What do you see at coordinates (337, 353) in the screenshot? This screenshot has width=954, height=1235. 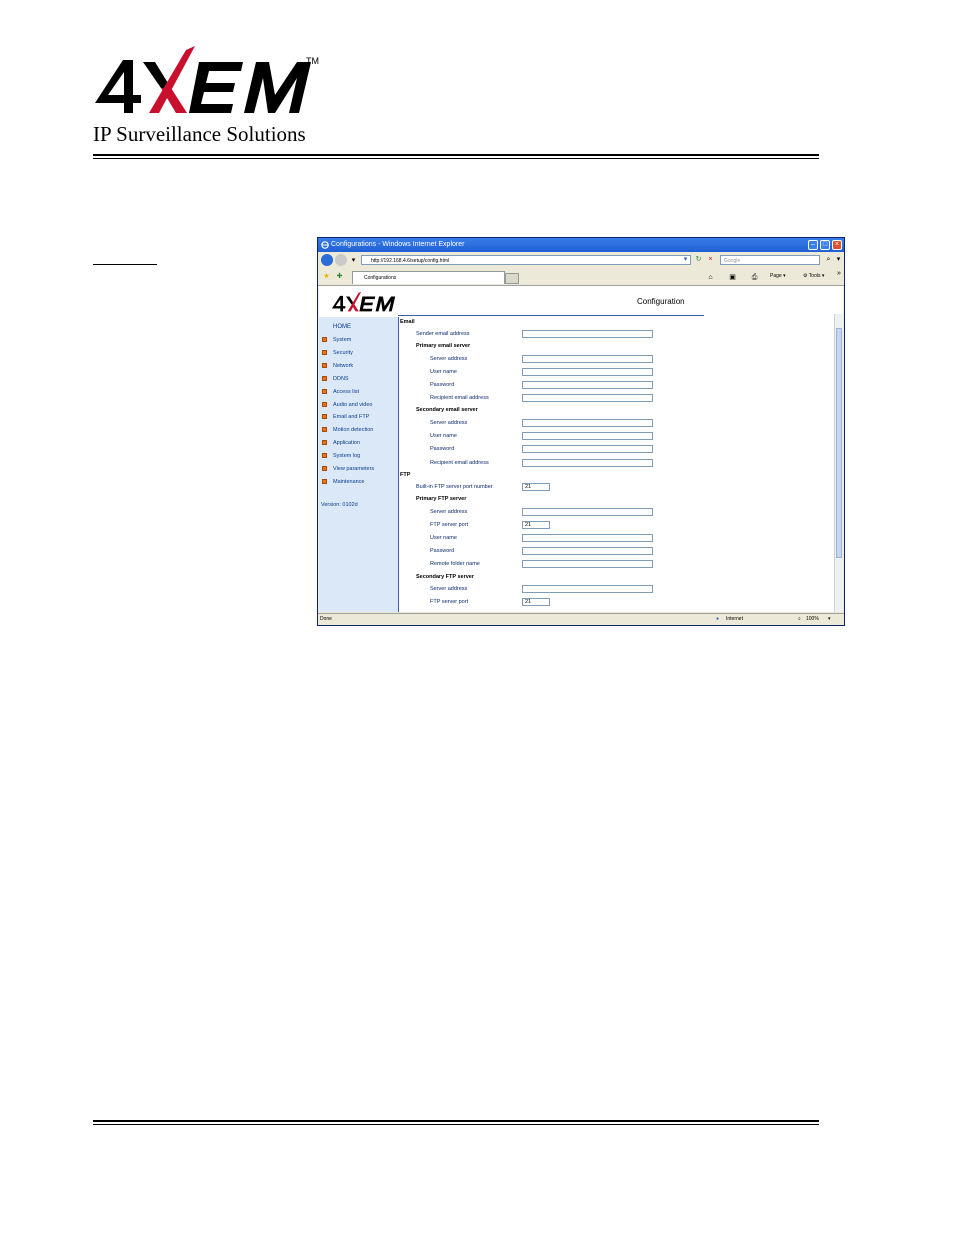 I see `sidebar-item-security: Security` at bounding box center [337, 353].